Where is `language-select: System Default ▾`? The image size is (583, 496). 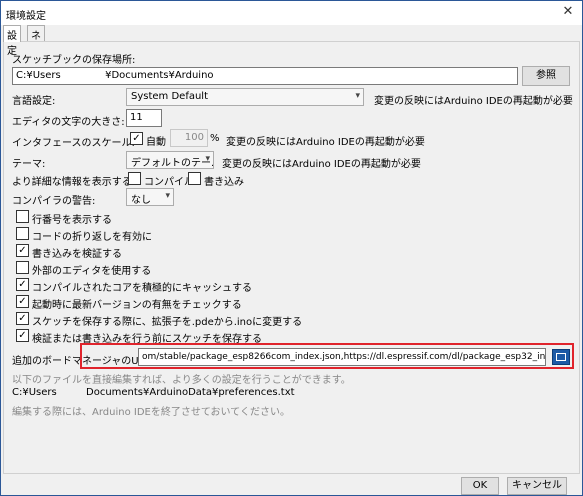
language-select: System Default ▾ is located at coordinates (245, 97).